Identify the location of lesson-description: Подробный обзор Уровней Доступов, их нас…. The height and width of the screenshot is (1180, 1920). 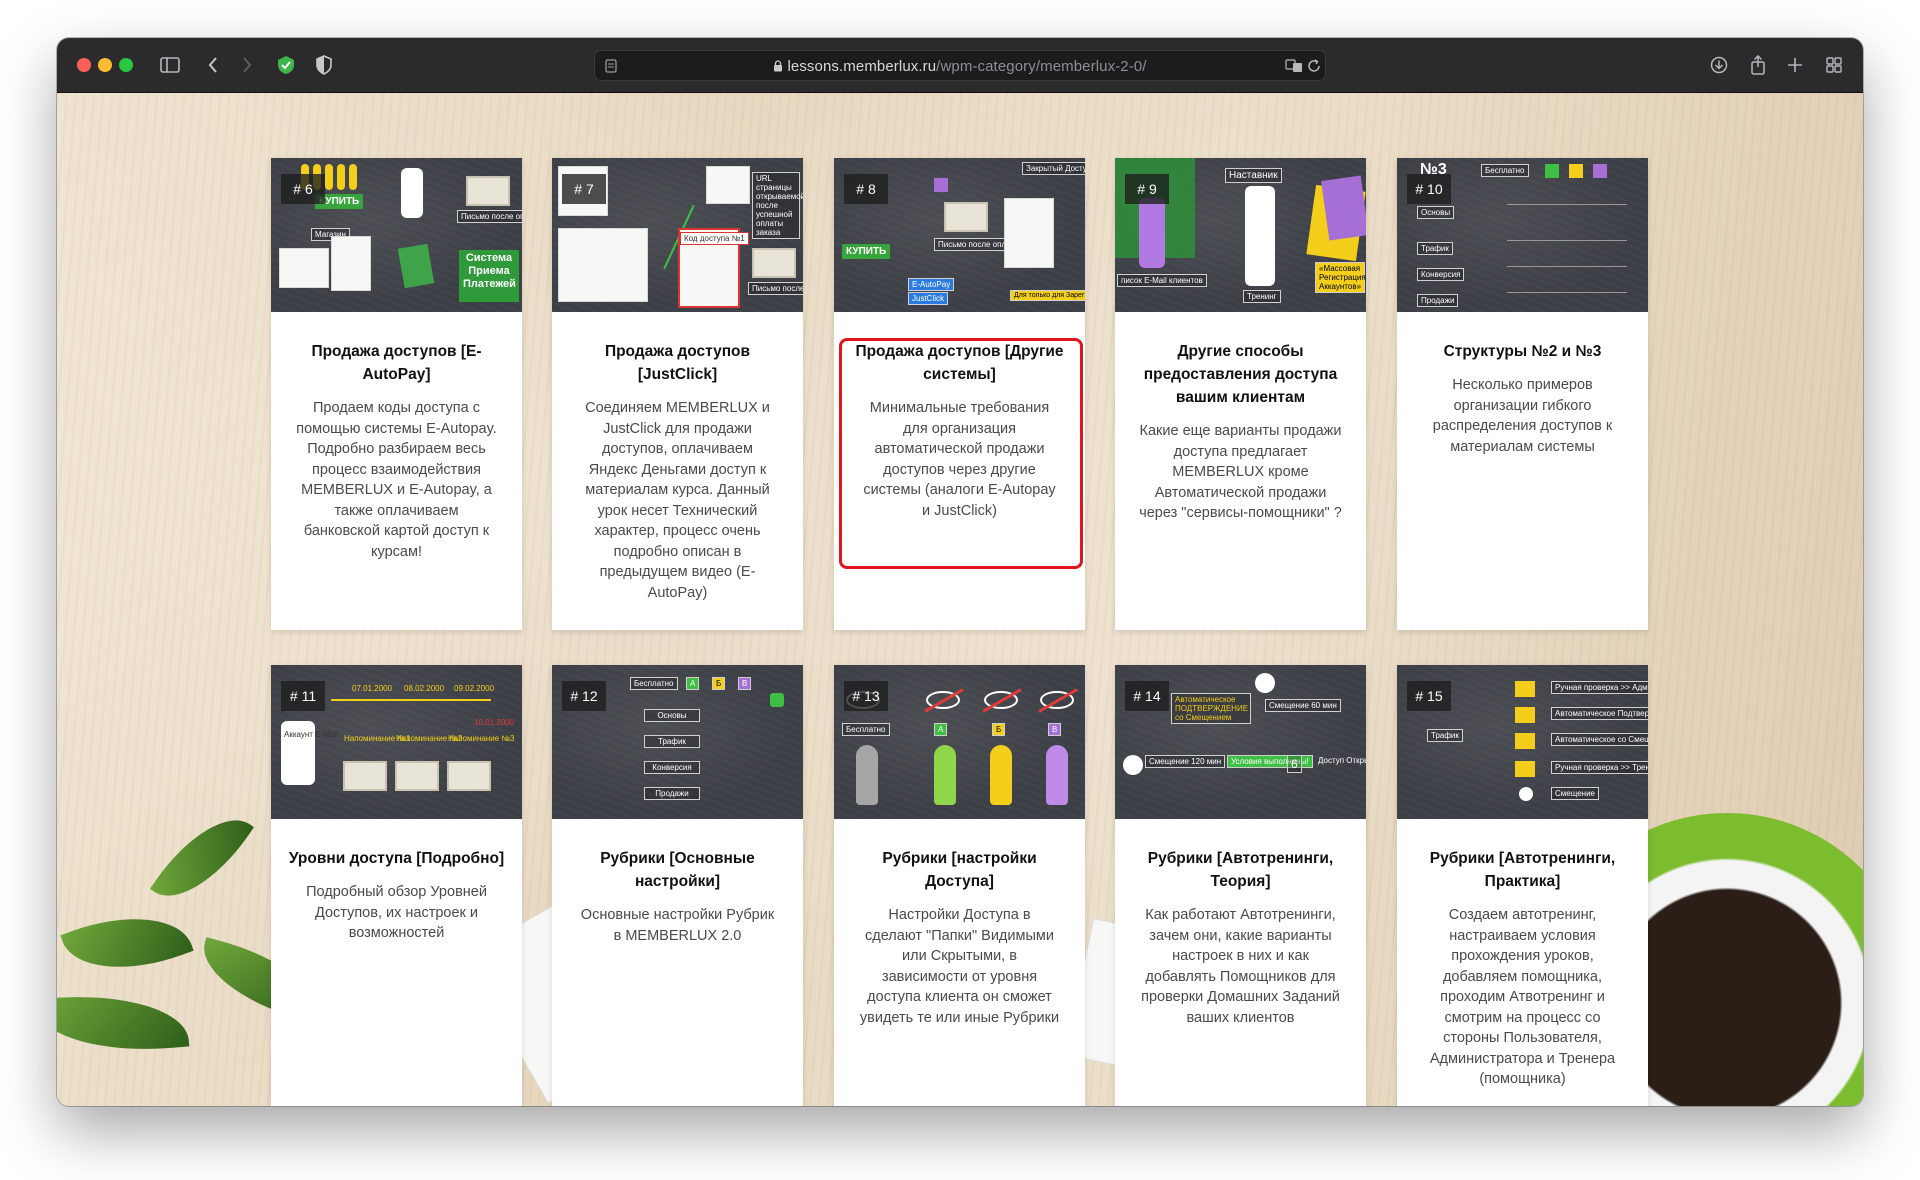
(396, 912).